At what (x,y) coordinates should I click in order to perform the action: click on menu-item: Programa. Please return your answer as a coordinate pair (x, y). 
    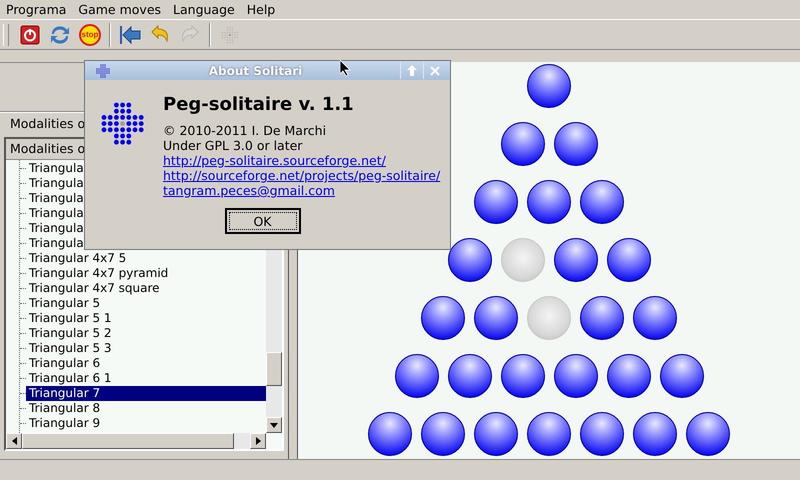
    Looking at the image, I should click on (38, 9).